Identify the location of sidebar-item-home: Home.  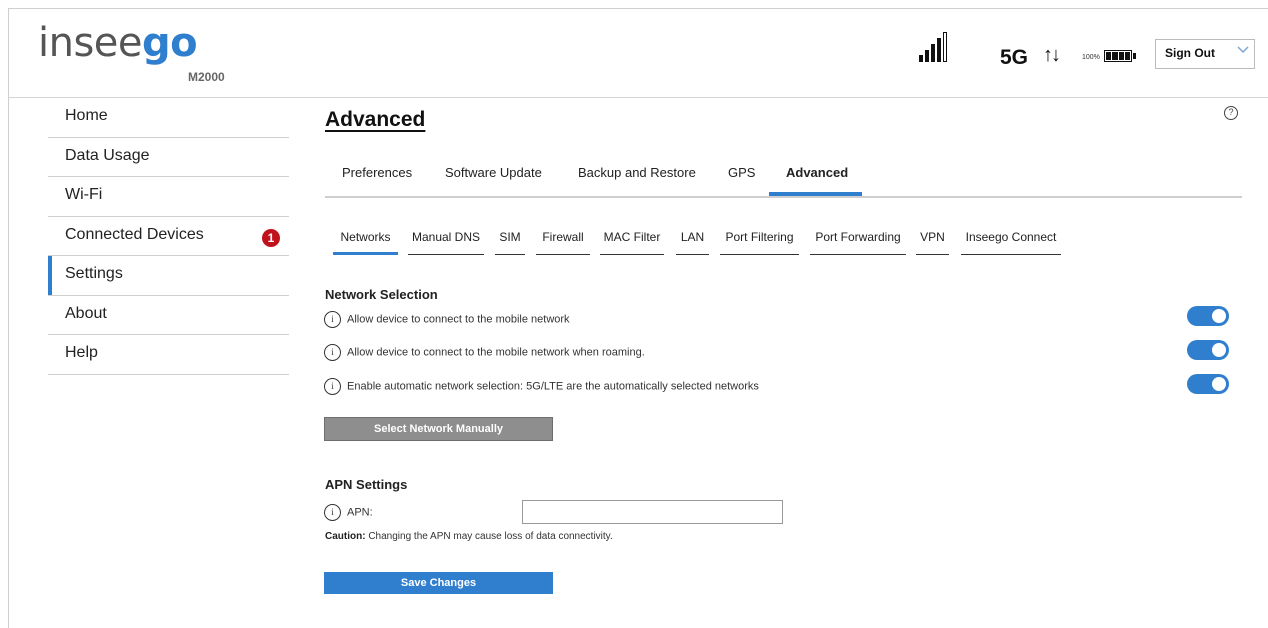
(168, 118).